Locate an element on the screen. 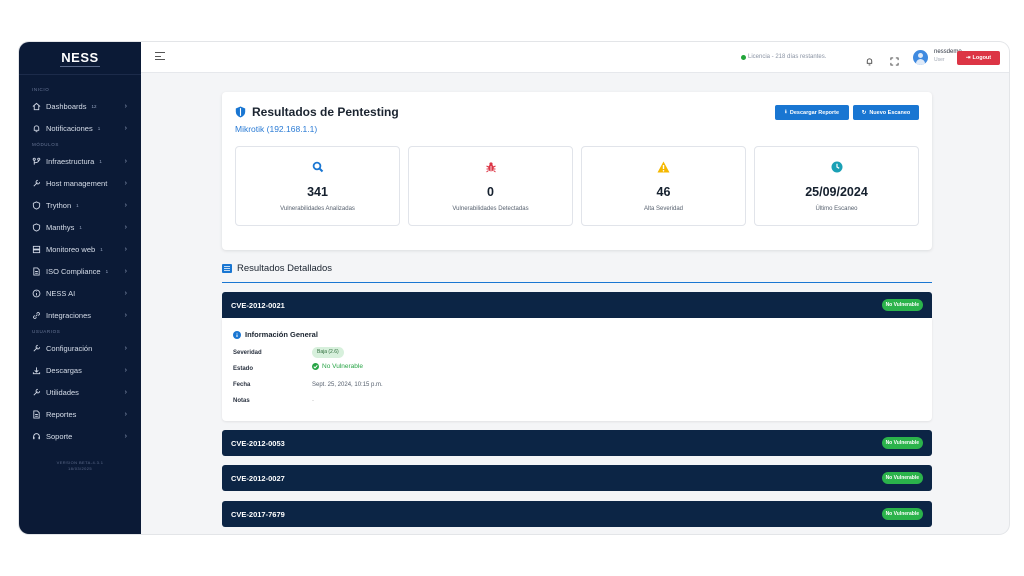 This screenshot has width=1024, height=576. new-scan-button: ↻ Nuevo Escaneo is located at coordinates (886, 112).